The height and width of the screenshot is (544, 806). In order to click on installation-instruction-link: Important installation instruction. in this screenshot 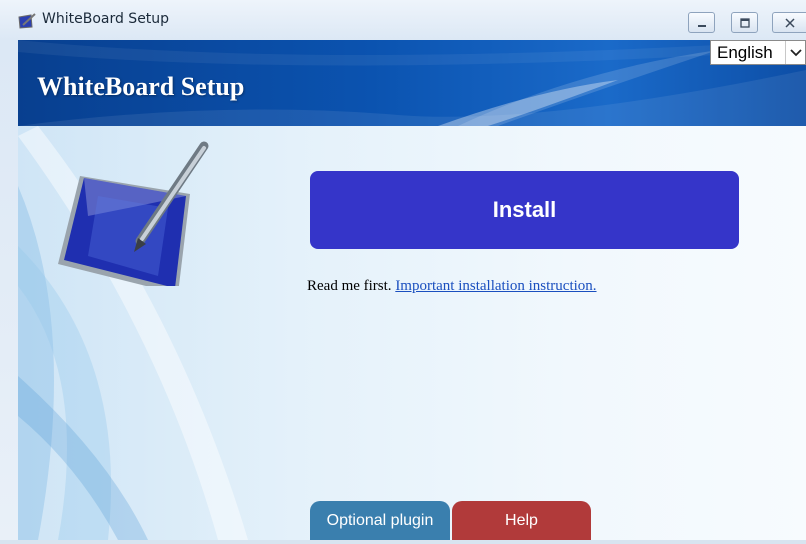, I will do `click(495, 286)`.